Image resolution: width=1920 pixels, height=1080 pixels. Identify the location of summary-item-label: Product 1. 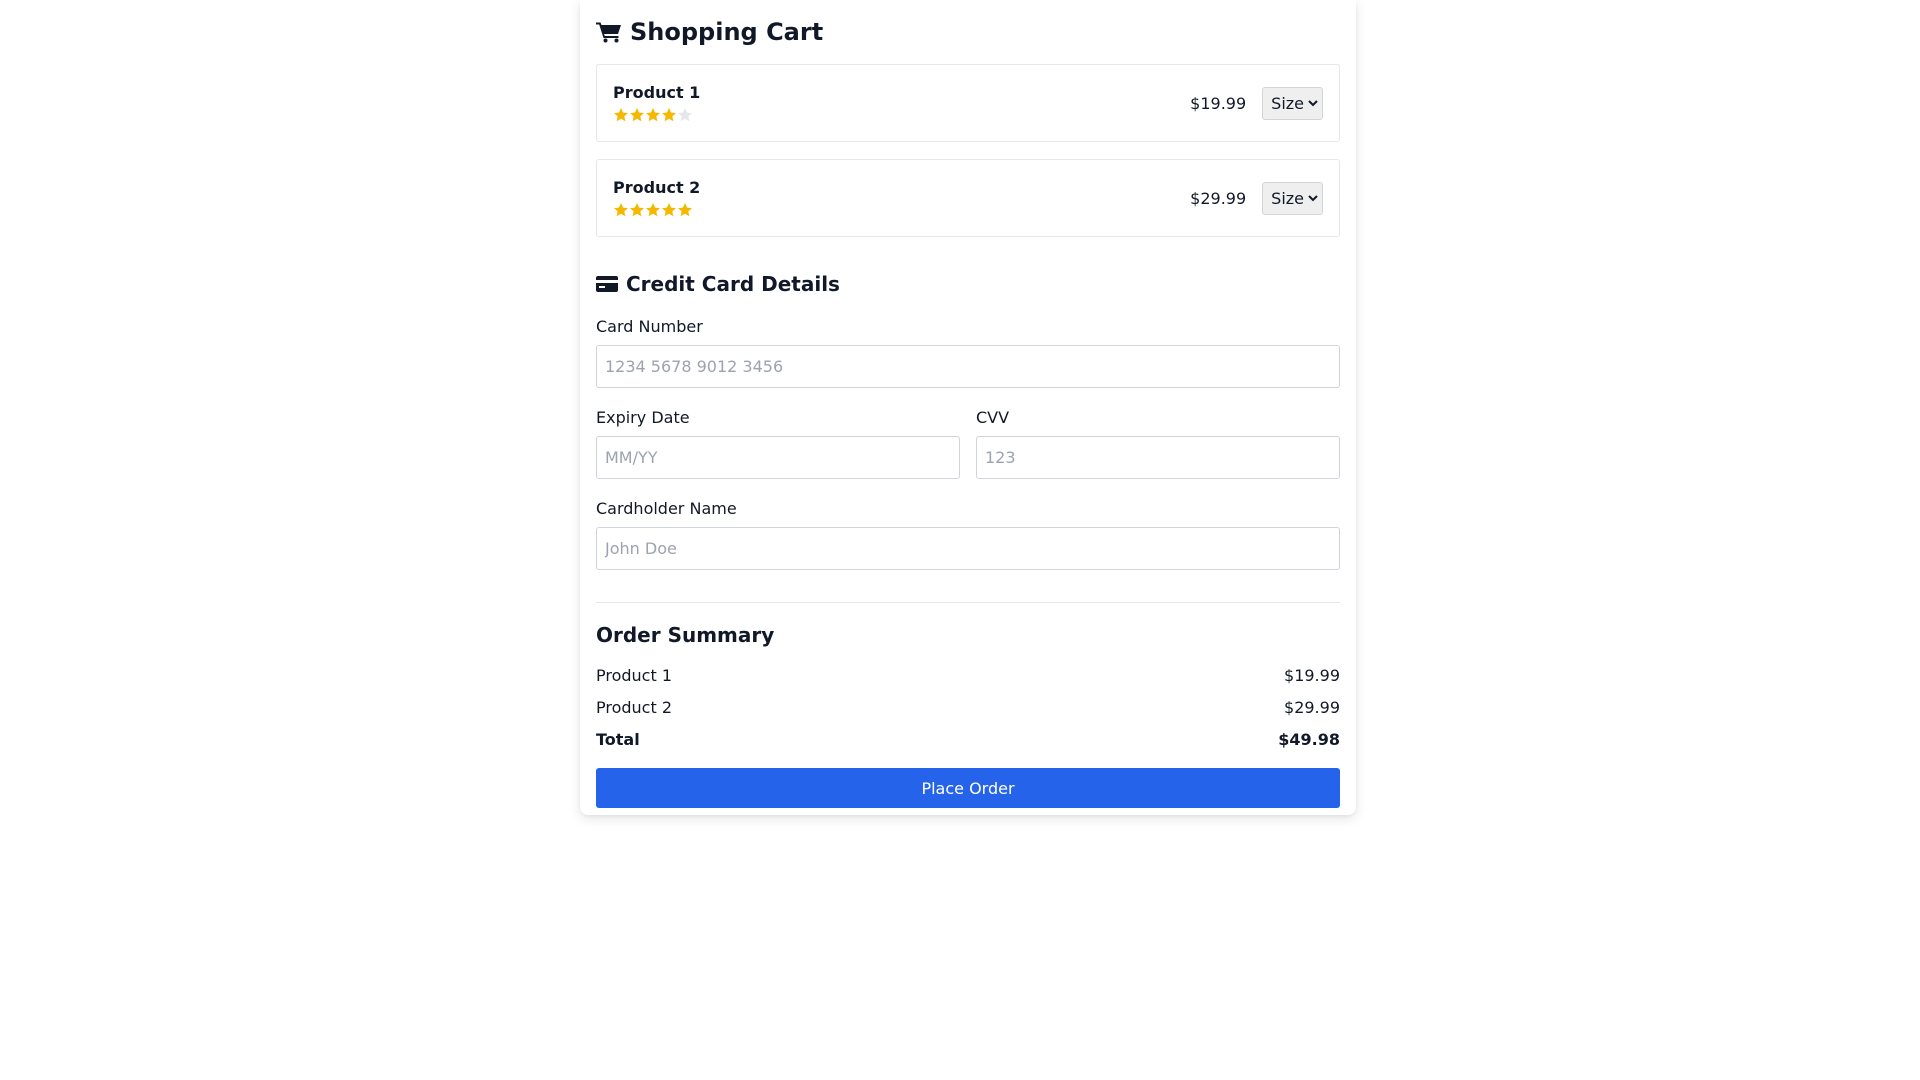
(634, 675).